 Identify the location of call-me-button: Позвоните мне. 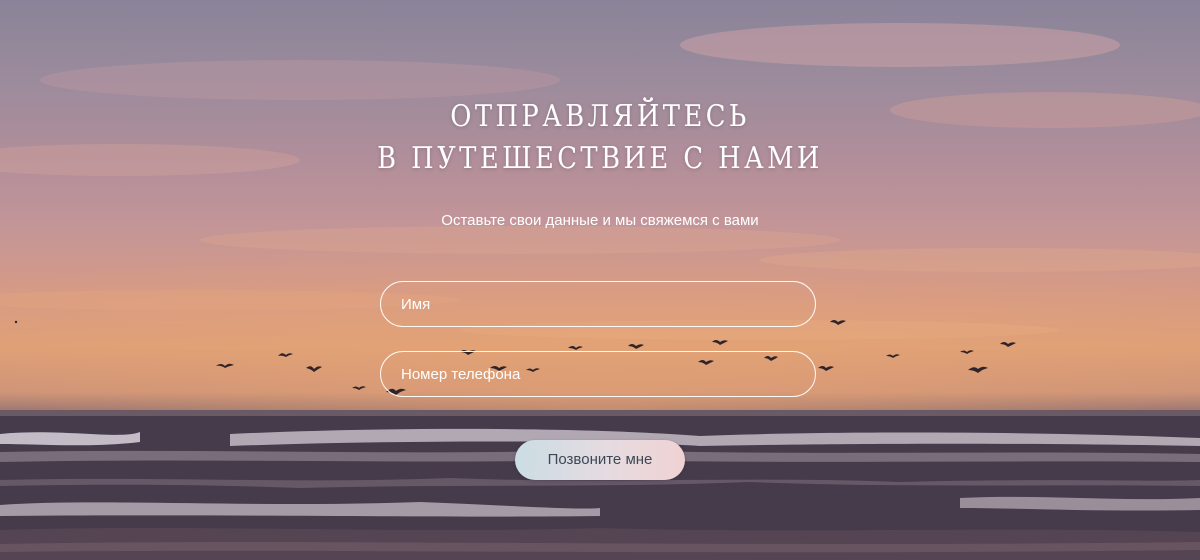
(600, 460).